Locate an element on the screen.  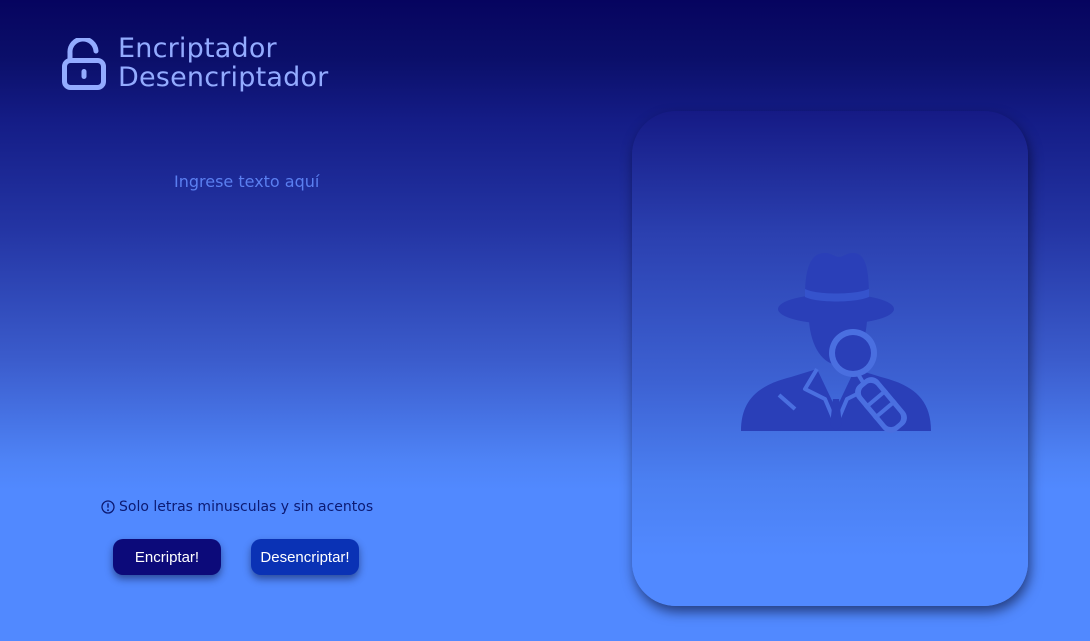
app-title: Encriptador Desencriptador is located at coordinates (223, 63).